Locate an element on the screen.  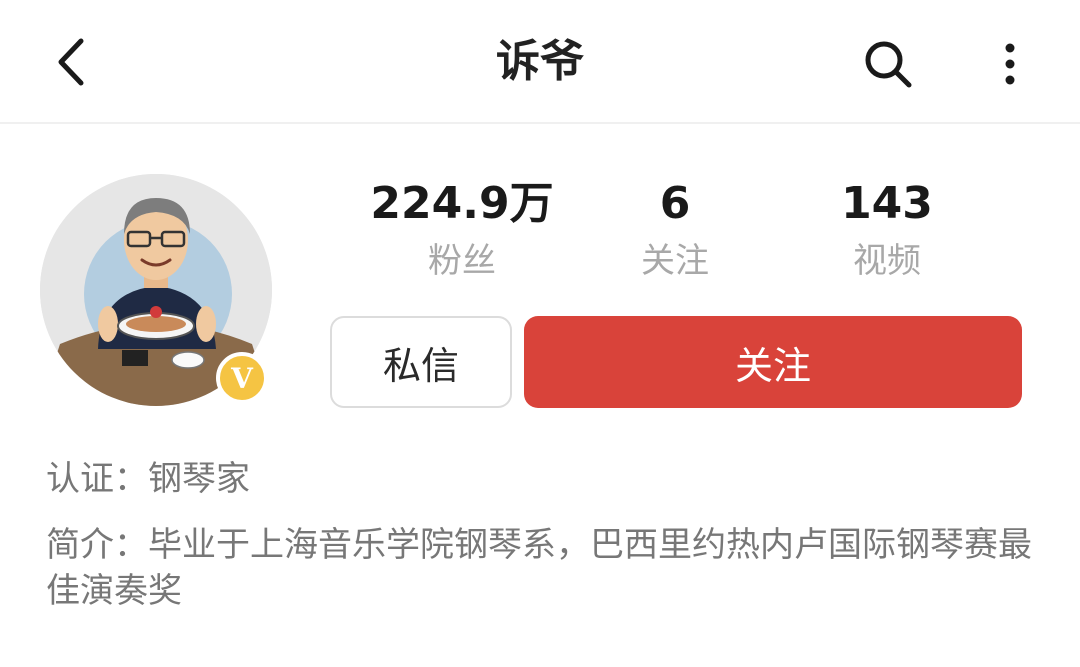
followers-count: 224.9万 is located at coordinates (462, 203).